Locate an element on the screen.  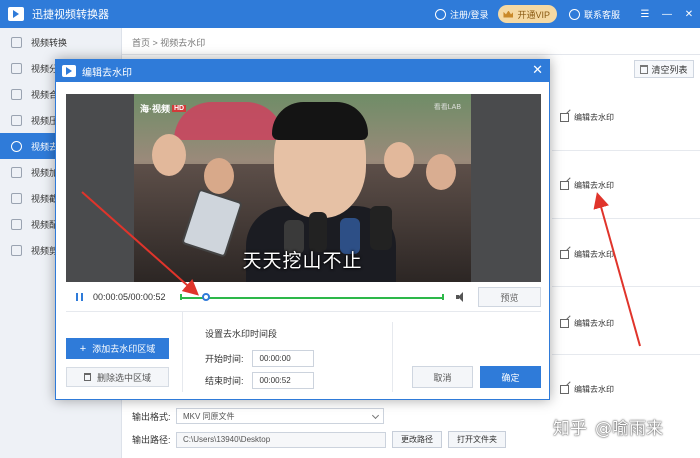
hair-shape is located at coordinates (320, 121).